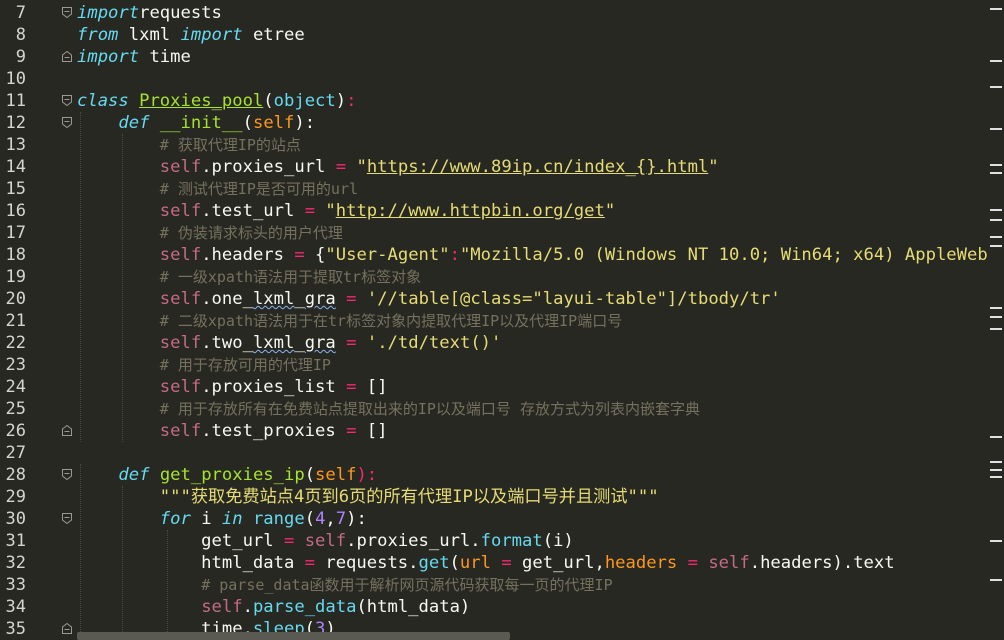 This screenshot has width=1004, height=640. What do you see at coordinates (494, 387) in the screenshot?
I see `code-line: 24 self.proxies_list = []` at bounding box center [494, 387].